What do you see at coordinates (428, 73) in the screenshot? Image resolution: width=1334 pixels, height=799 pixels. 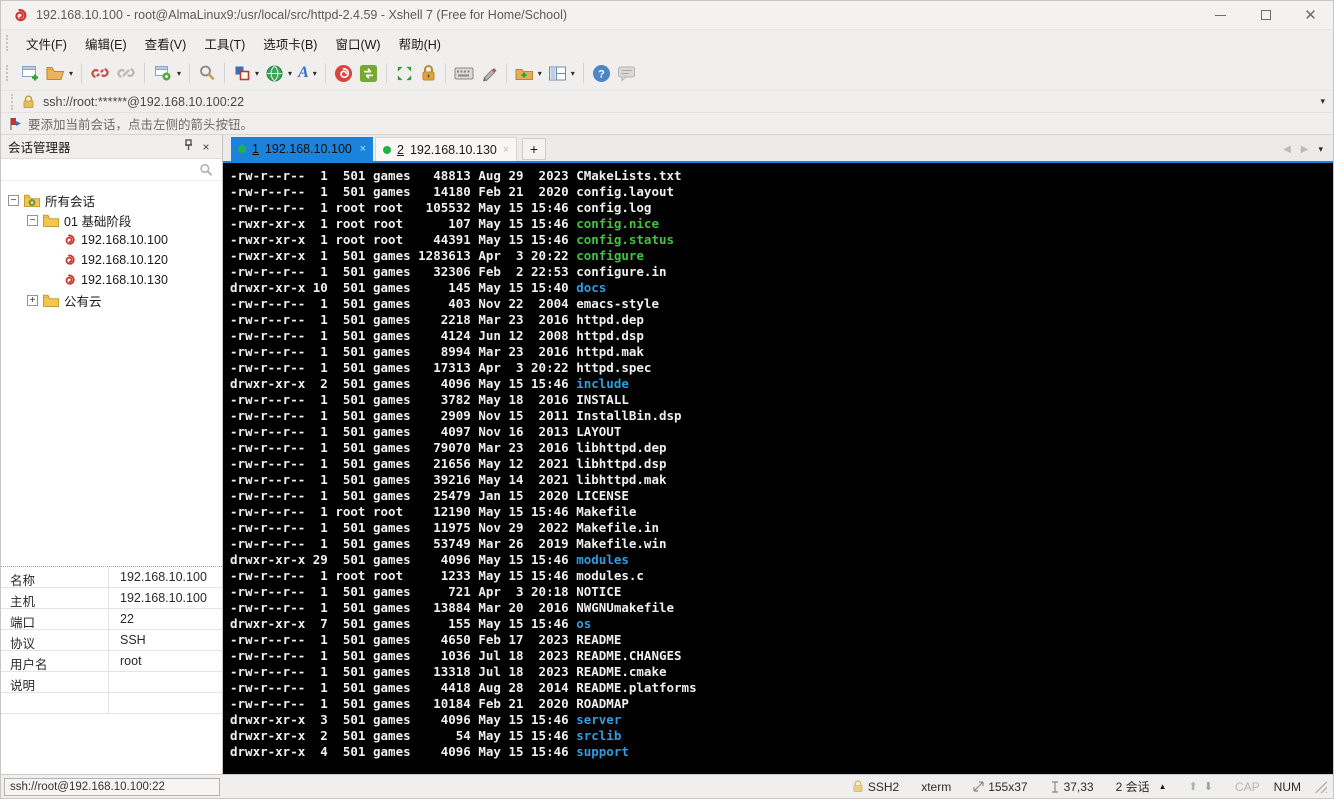 I see `lock-screen-icon` at bounding box center [428, 73].